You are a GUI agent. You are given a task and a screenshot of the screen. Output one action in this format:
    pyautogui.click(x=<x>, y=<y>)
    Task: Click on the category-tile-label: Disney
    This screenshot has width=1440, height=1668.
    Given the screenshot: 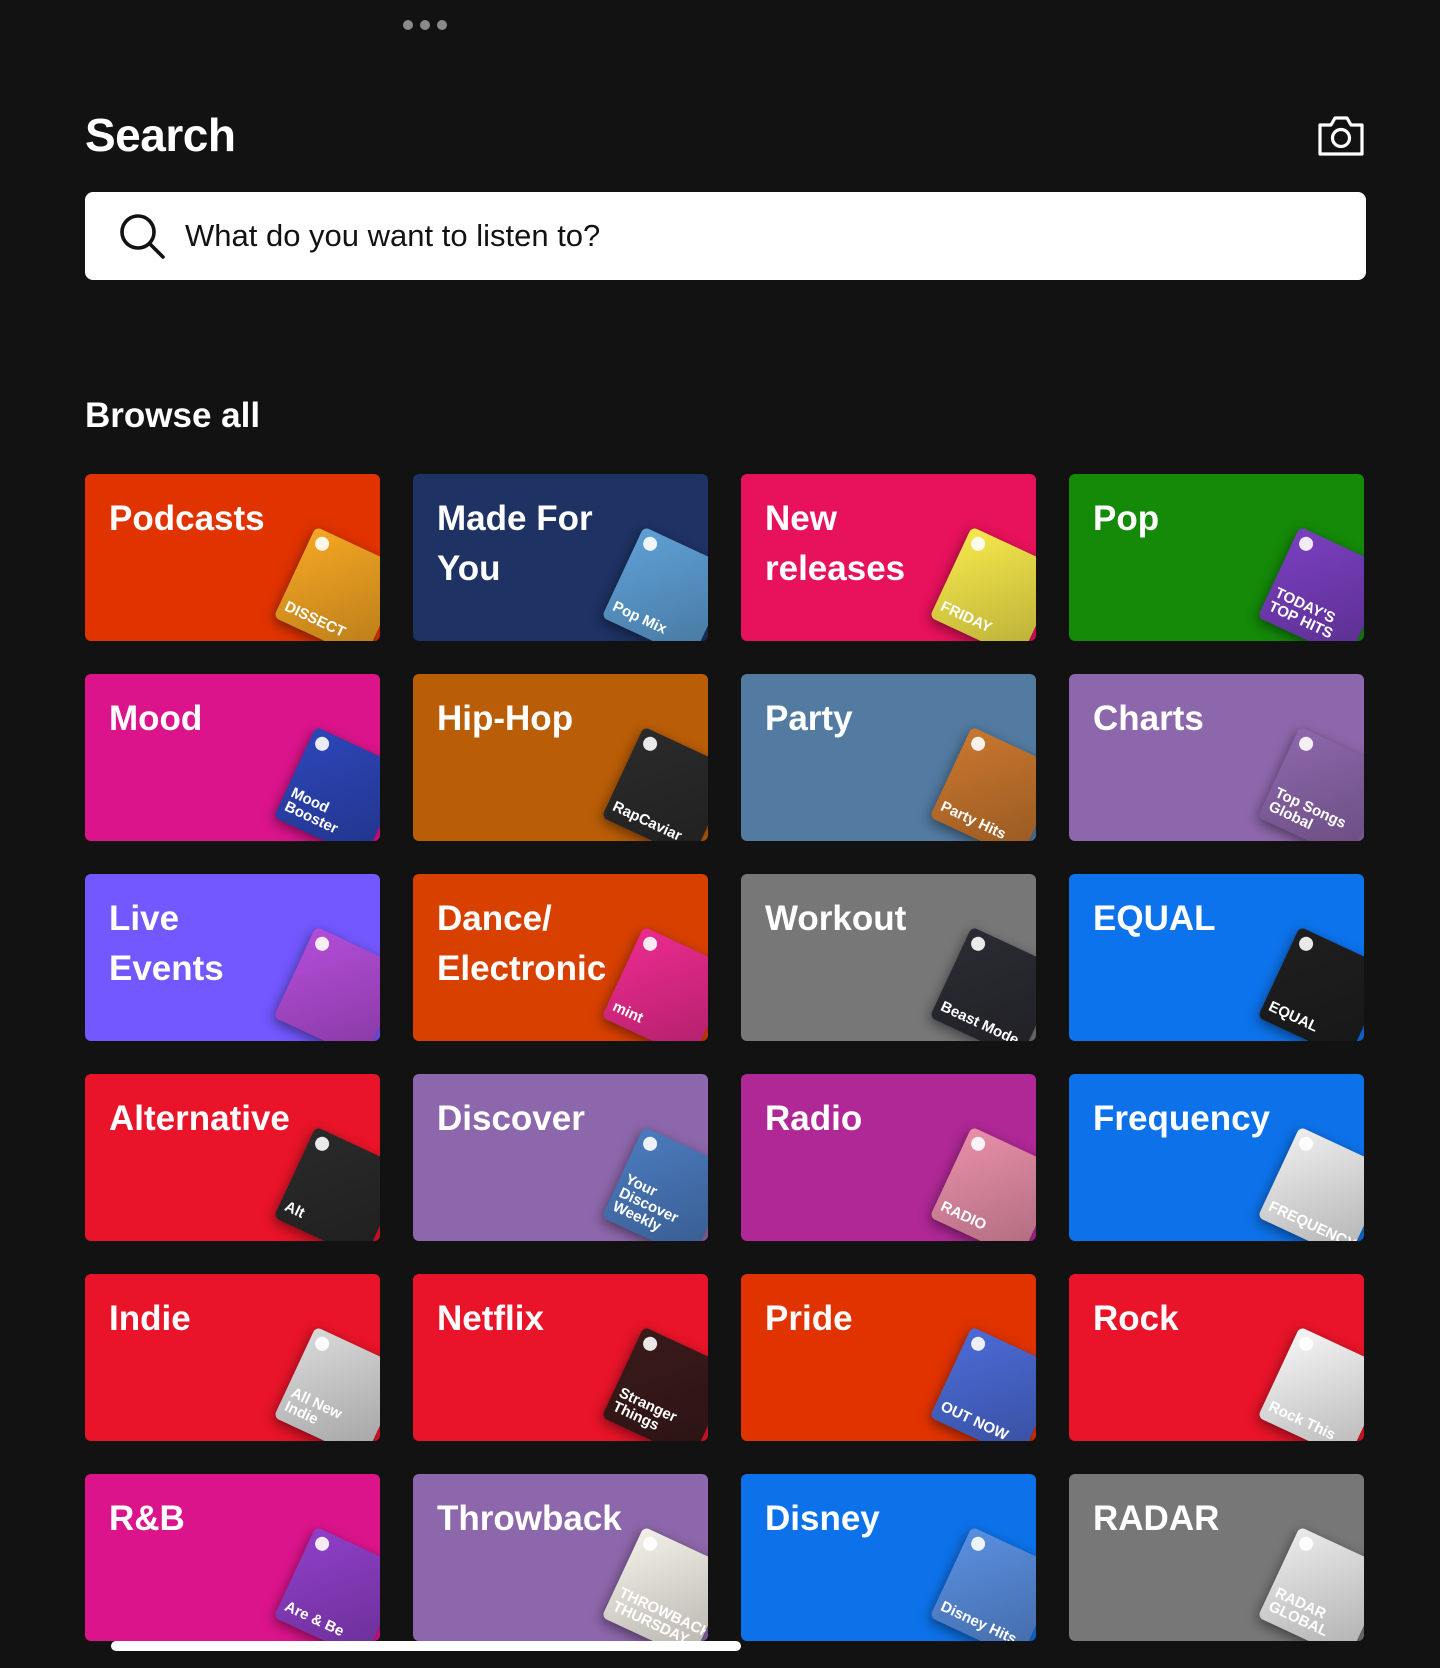 What is the action you would take?
    pyautogui.click(x=822, y=1518)
    